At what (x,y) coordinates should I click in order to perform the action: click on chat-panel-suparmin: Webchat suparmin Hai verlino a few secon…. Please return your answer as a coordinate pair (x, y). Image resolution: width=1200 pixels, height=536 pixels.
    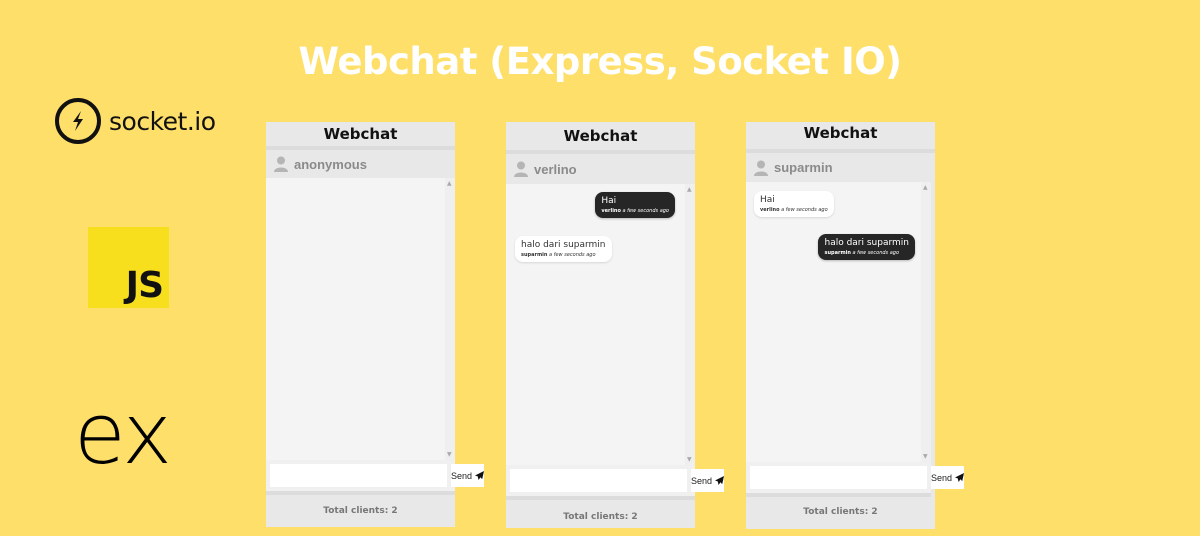
    Looking at the image, I should click on (855, 325).